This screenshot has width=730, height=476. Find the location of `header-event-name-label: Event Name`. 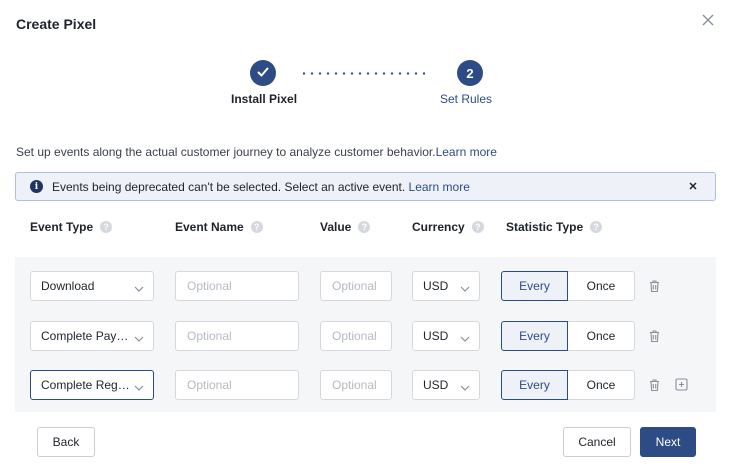

header-event-name-label: Event Name is located at coordinates (209, 227).